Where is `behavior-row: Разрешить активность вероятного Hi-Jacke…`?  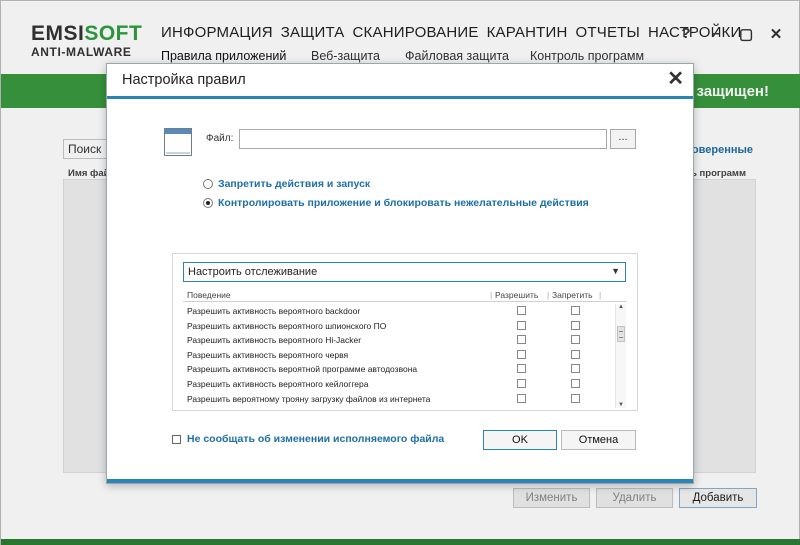
behavior-row: Разрешить активность вероятного Hi-Jacke… is located at coordinates (399, 340).